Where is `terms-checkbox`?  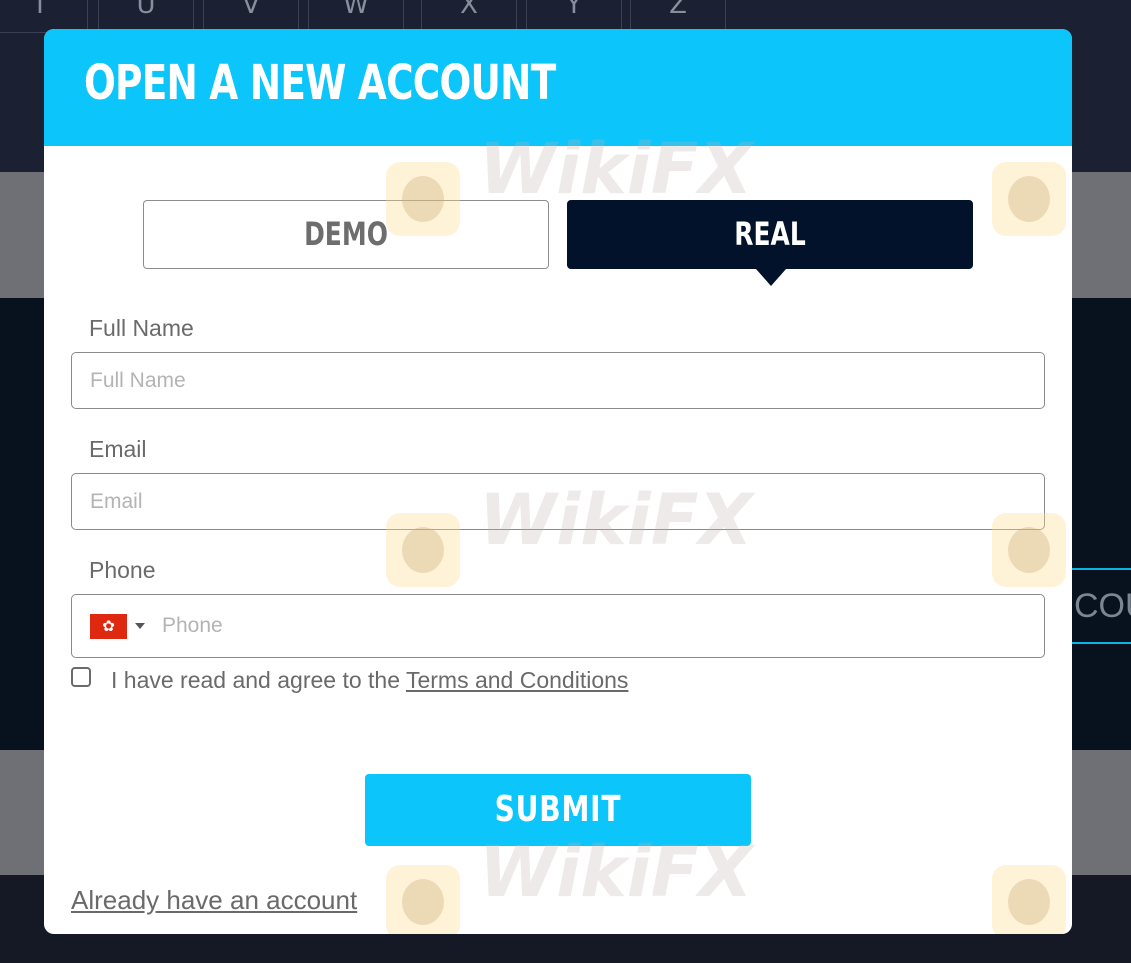
terms-checkbox is located at coordinates (81, 677).